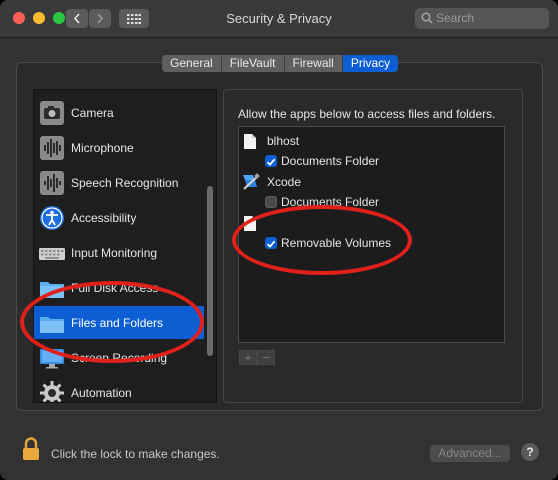  Describe the element at coordinates (283, 141) in the screenshot. I see `app-name: blhost` at that location.